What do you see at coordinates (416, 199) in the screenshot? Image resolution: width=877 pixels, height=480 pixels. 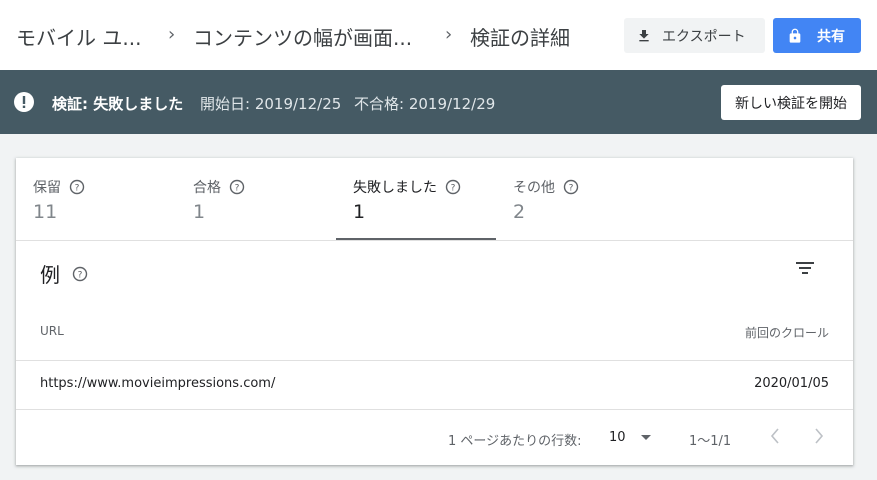 I see `tab-failed: 失敗しました ? 1` at bounding box center [416, 199].